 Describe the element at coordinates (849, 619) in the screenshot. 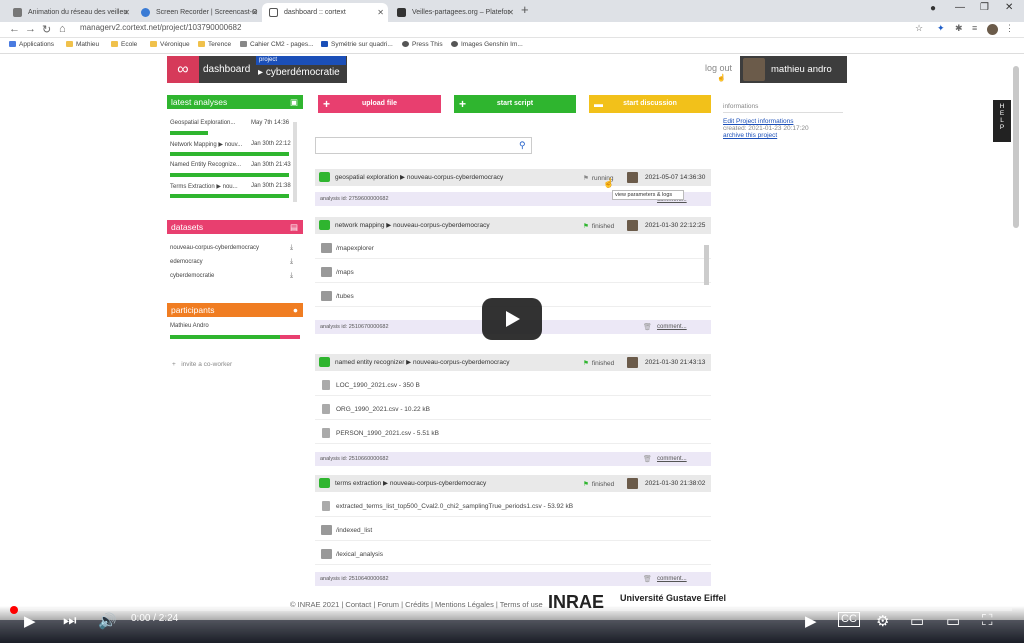

I see `subtitles-icon: CC` at that location.